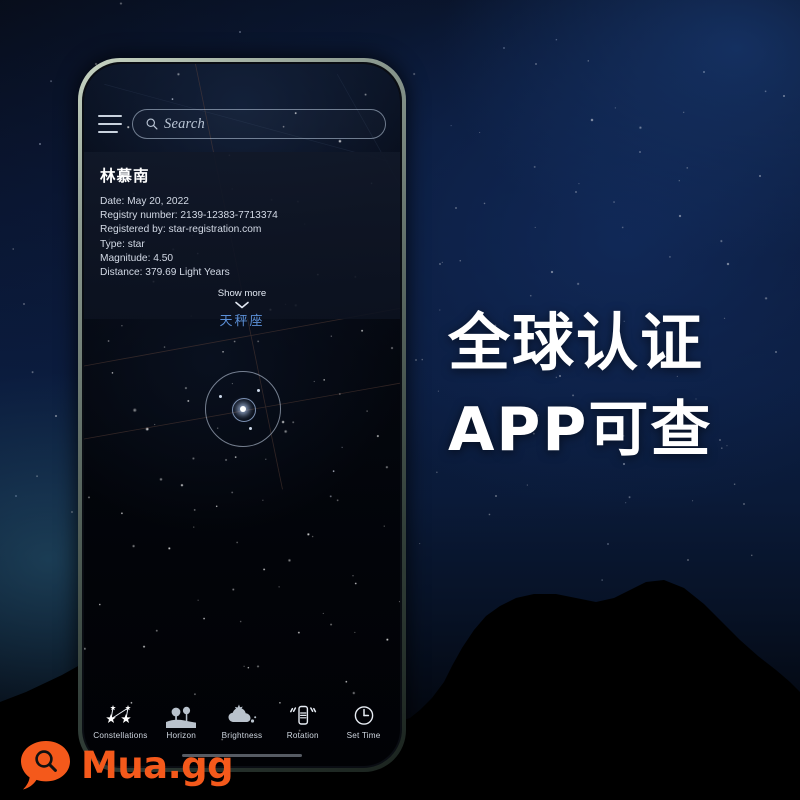 The image size is (800, 800). Describe the element at coordinates (181, 230) in the screenshot. I see `info-registered-by: Registered by: star-registration.com` at that location.